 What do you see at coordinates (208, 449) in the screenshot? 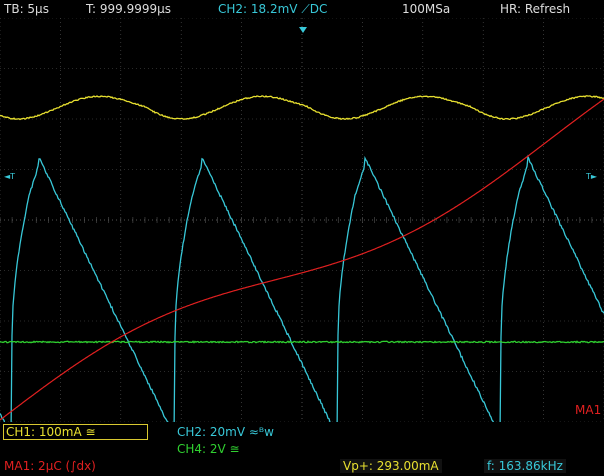
I see `ch4-settings: CH4: 2V ≅` at bounding box center [208, 449].